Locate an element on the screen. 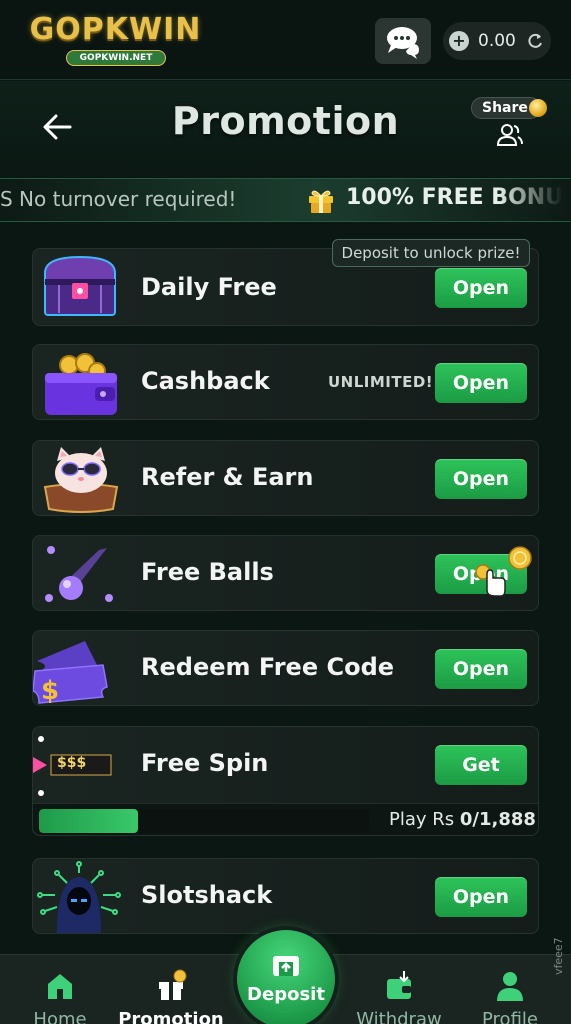 This screenshot has height=1024, width=571. chat-bubbles-icon is located at coordinates (403, 43).